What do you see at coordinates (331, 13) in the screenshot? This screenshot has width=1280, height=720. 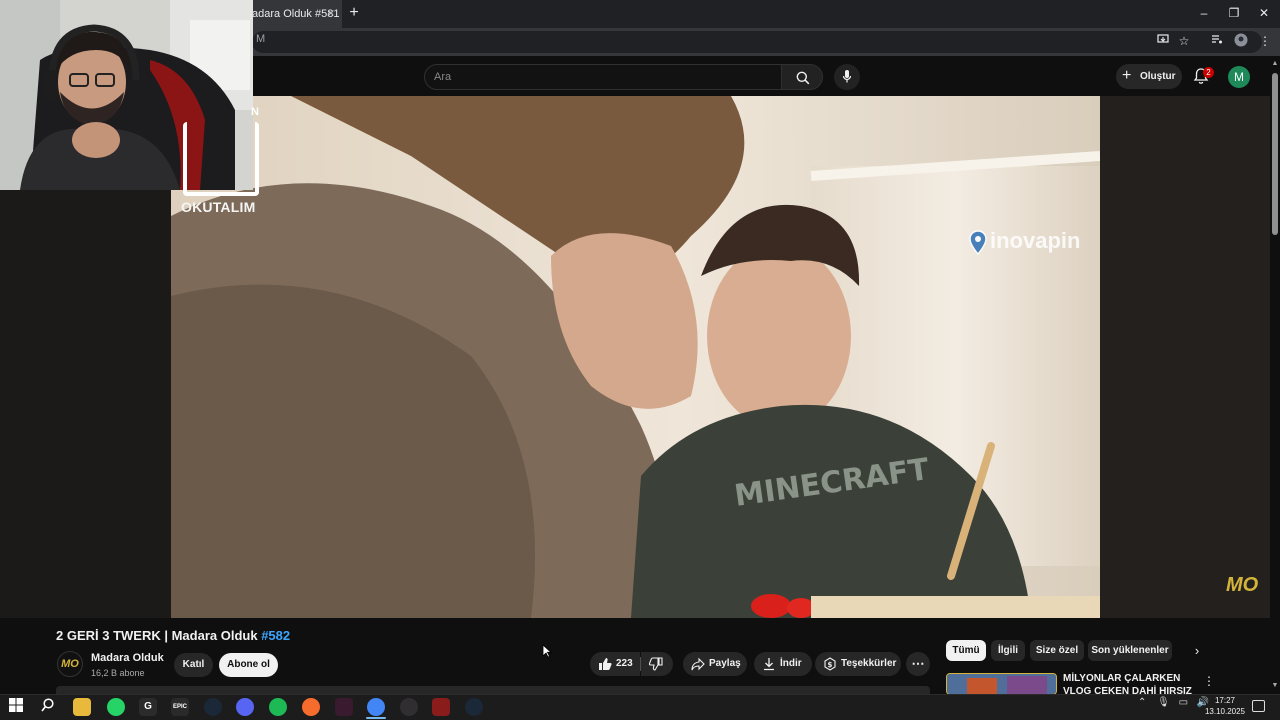 I see `tab-close-icon: ×` at bounding box center [331, 13].